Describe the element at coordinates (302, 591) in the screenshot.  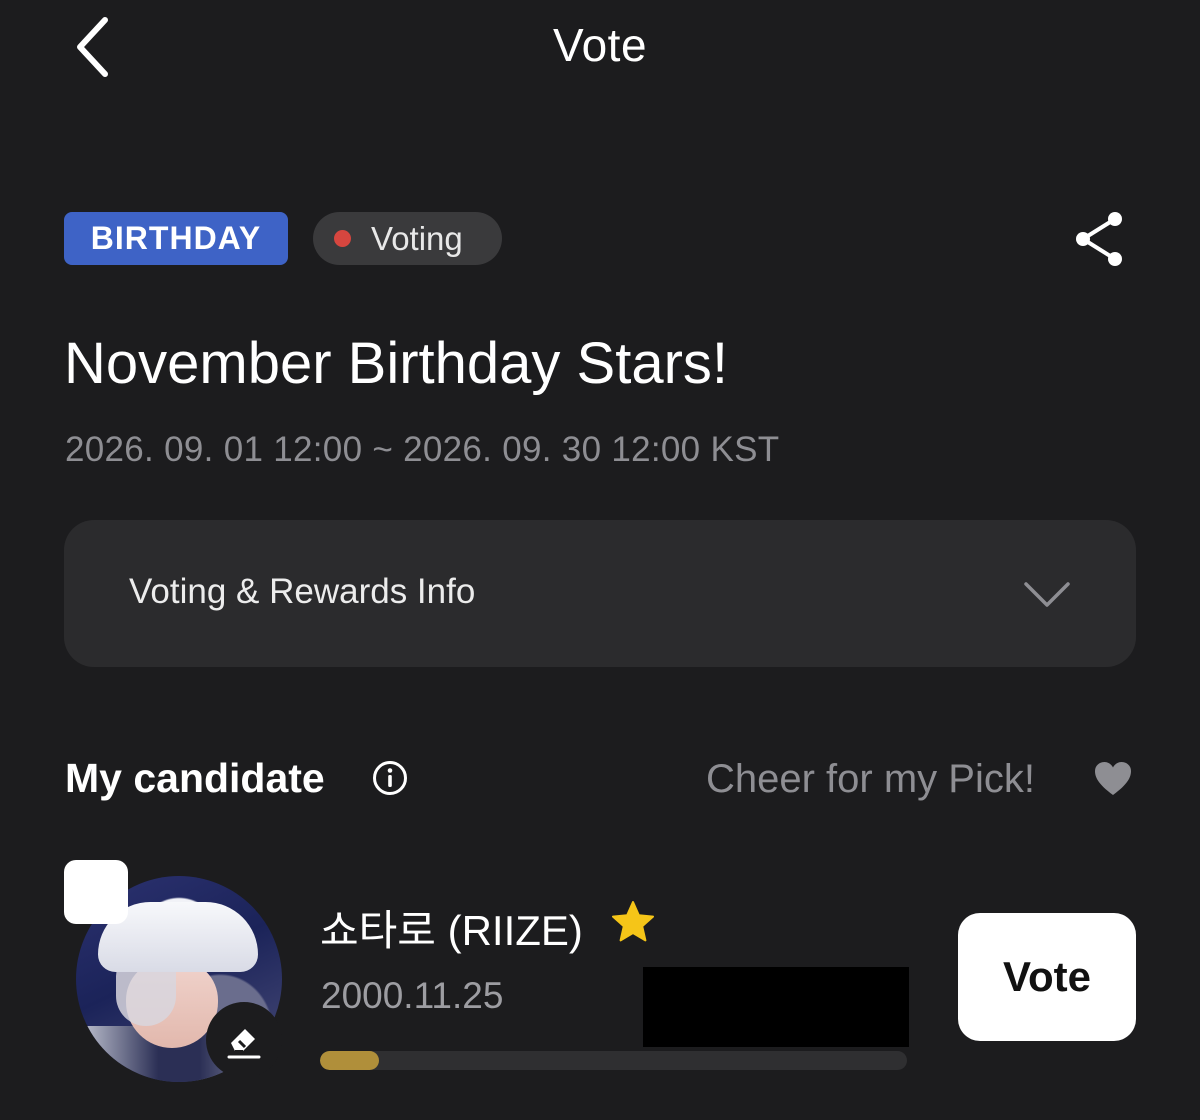
I see `accordion-label: Voting & Rewards Info` at that location.